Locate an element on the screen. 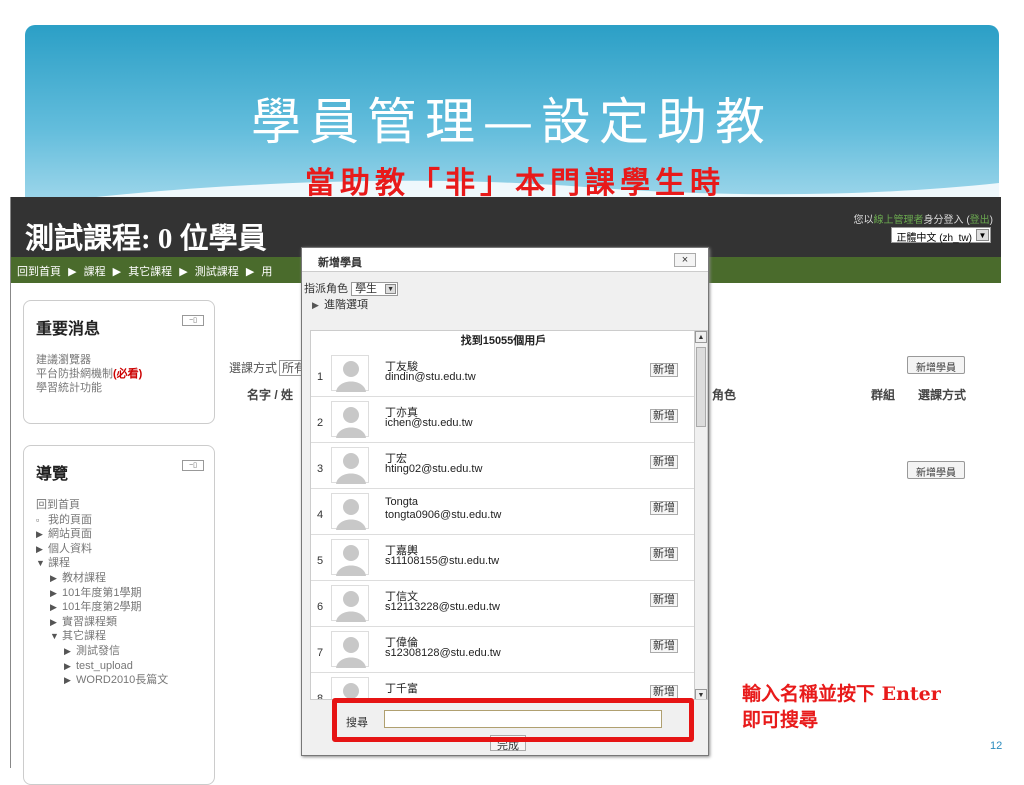 This screenshot has height=785, width=1024. add-students-button-bottom: 新增學員 is located at coordinates (936, 470).